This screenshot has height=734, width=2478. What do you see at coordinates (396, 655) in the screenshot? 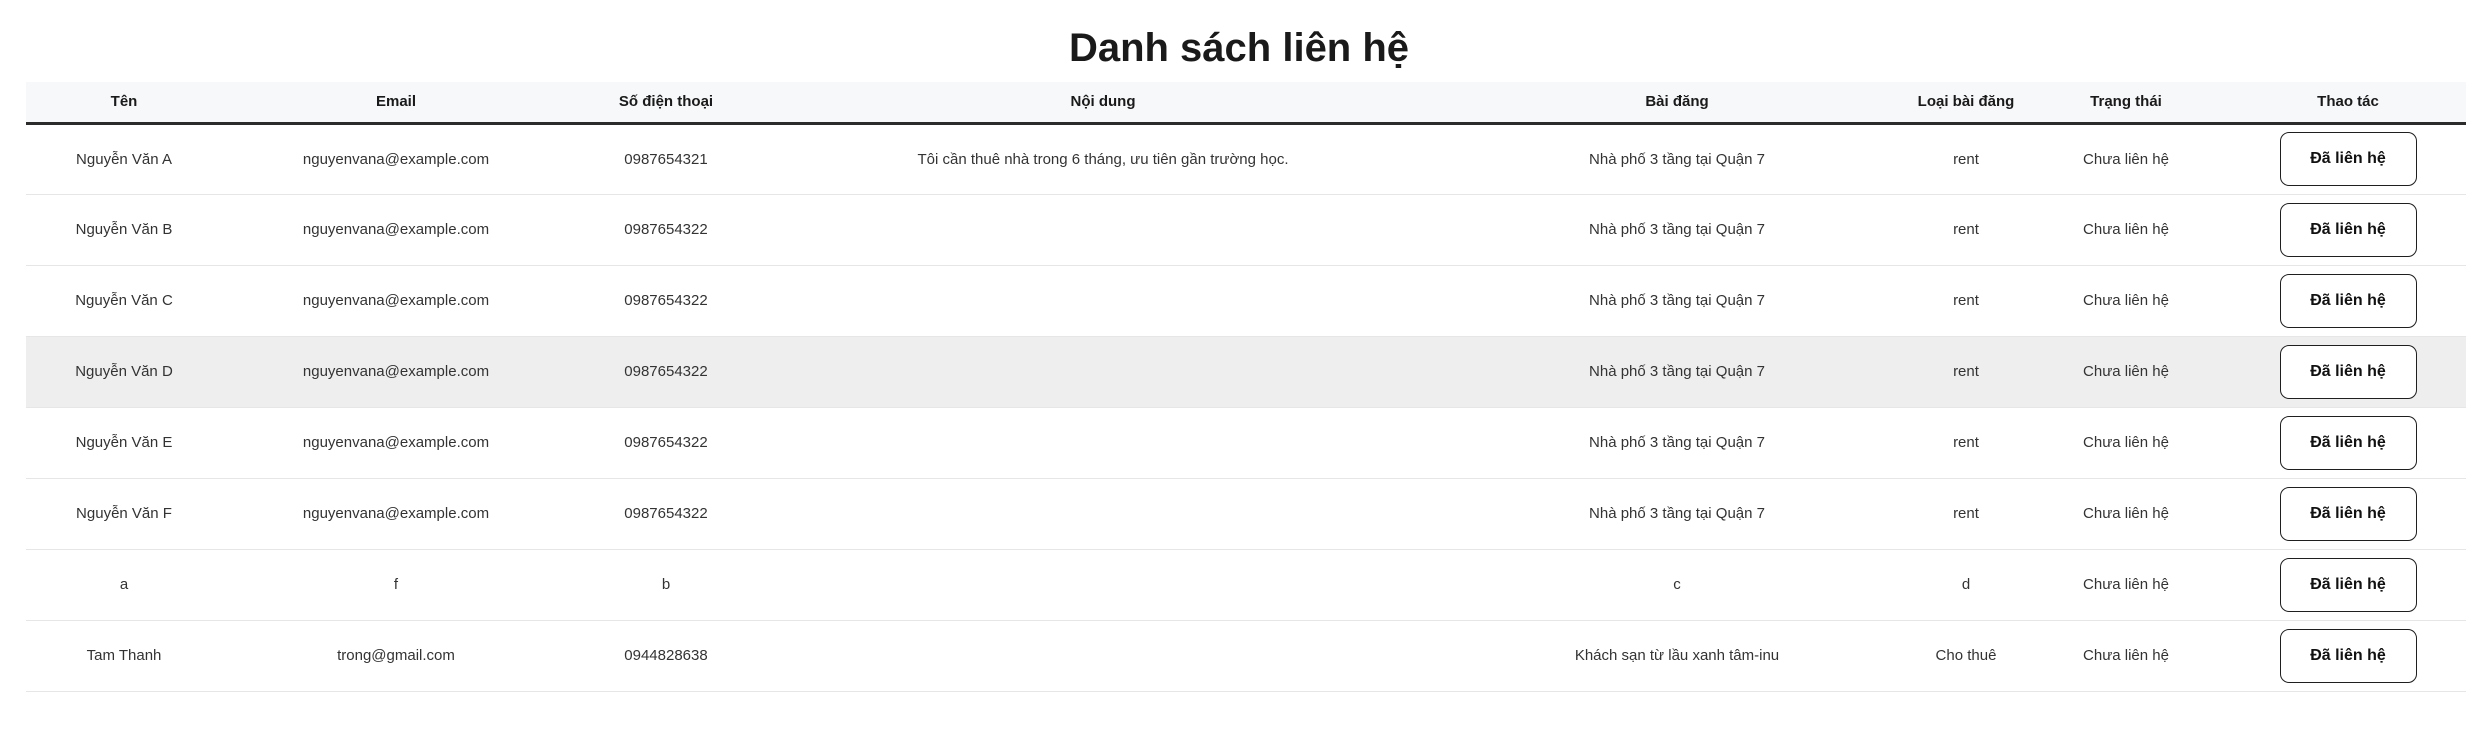
I see `cell-email: trong@gmail.com` at bounding box center [396, 655].